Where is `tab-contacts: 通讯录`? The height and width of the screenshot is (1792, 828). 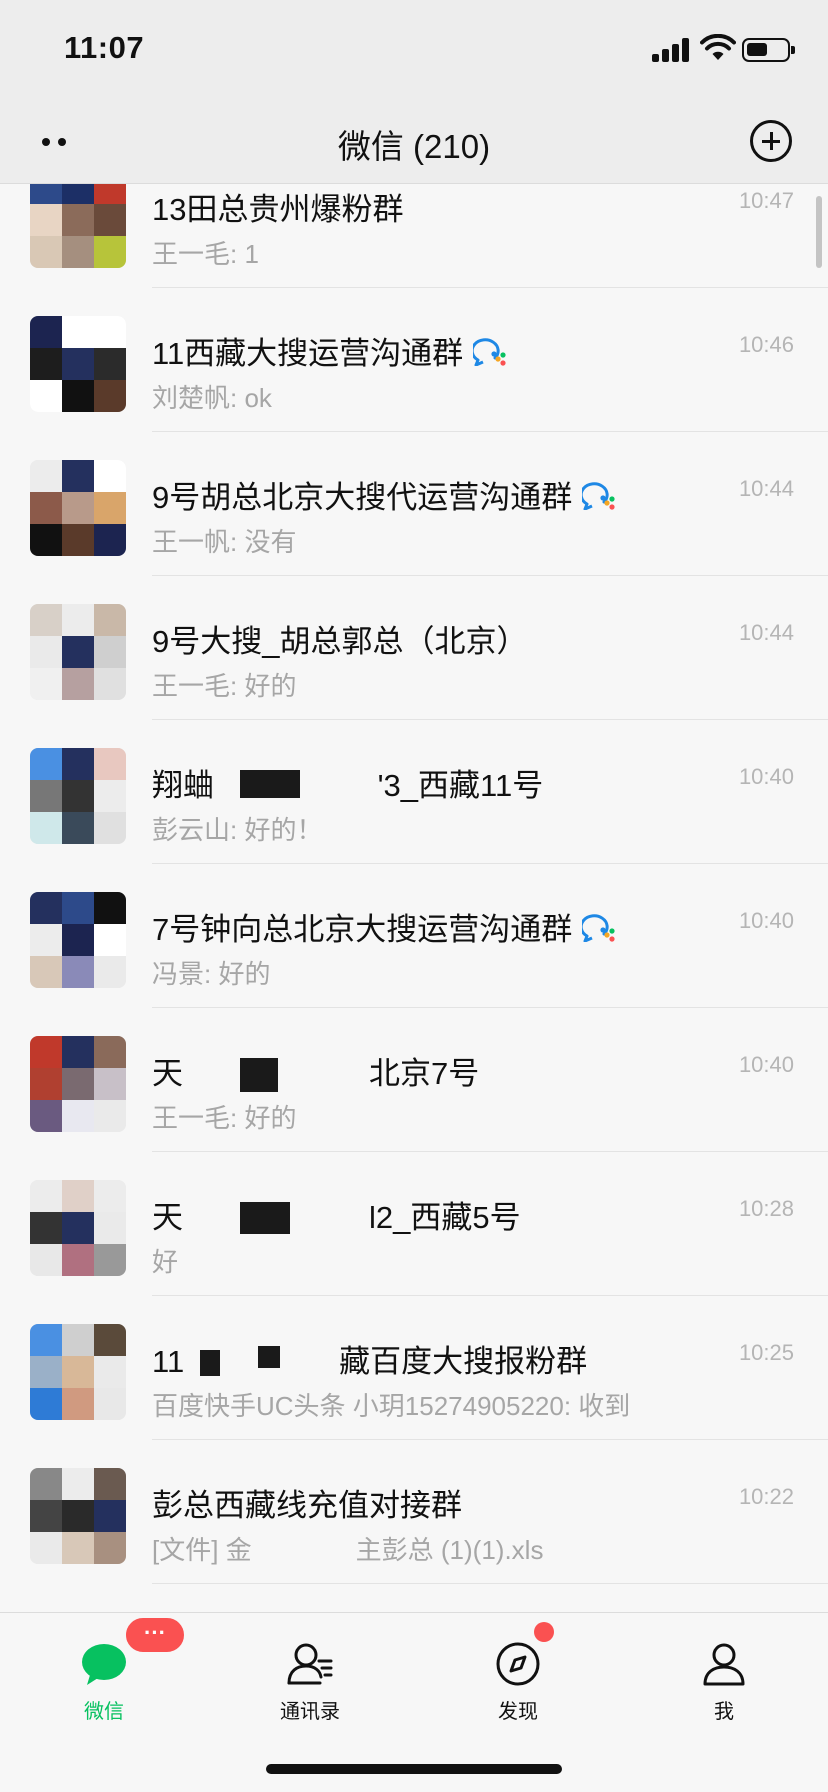
tab-contacts: 通讯录 is located at coordinates (310, 1673).